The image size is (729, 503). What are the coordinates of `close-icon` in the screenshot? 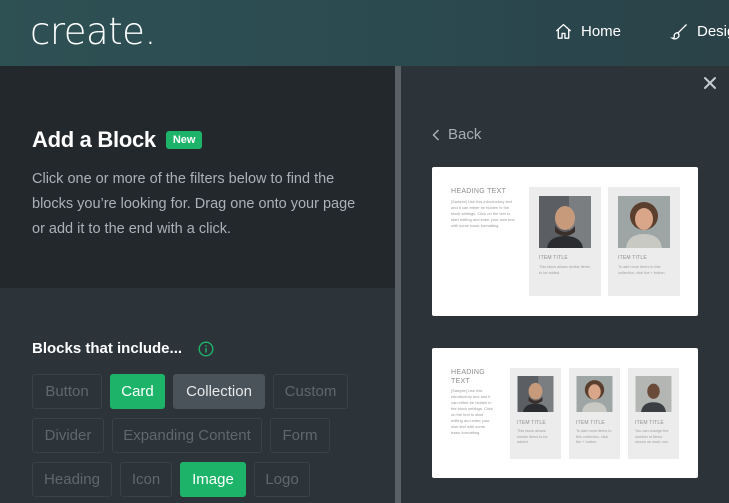 It's located at (710, 83).